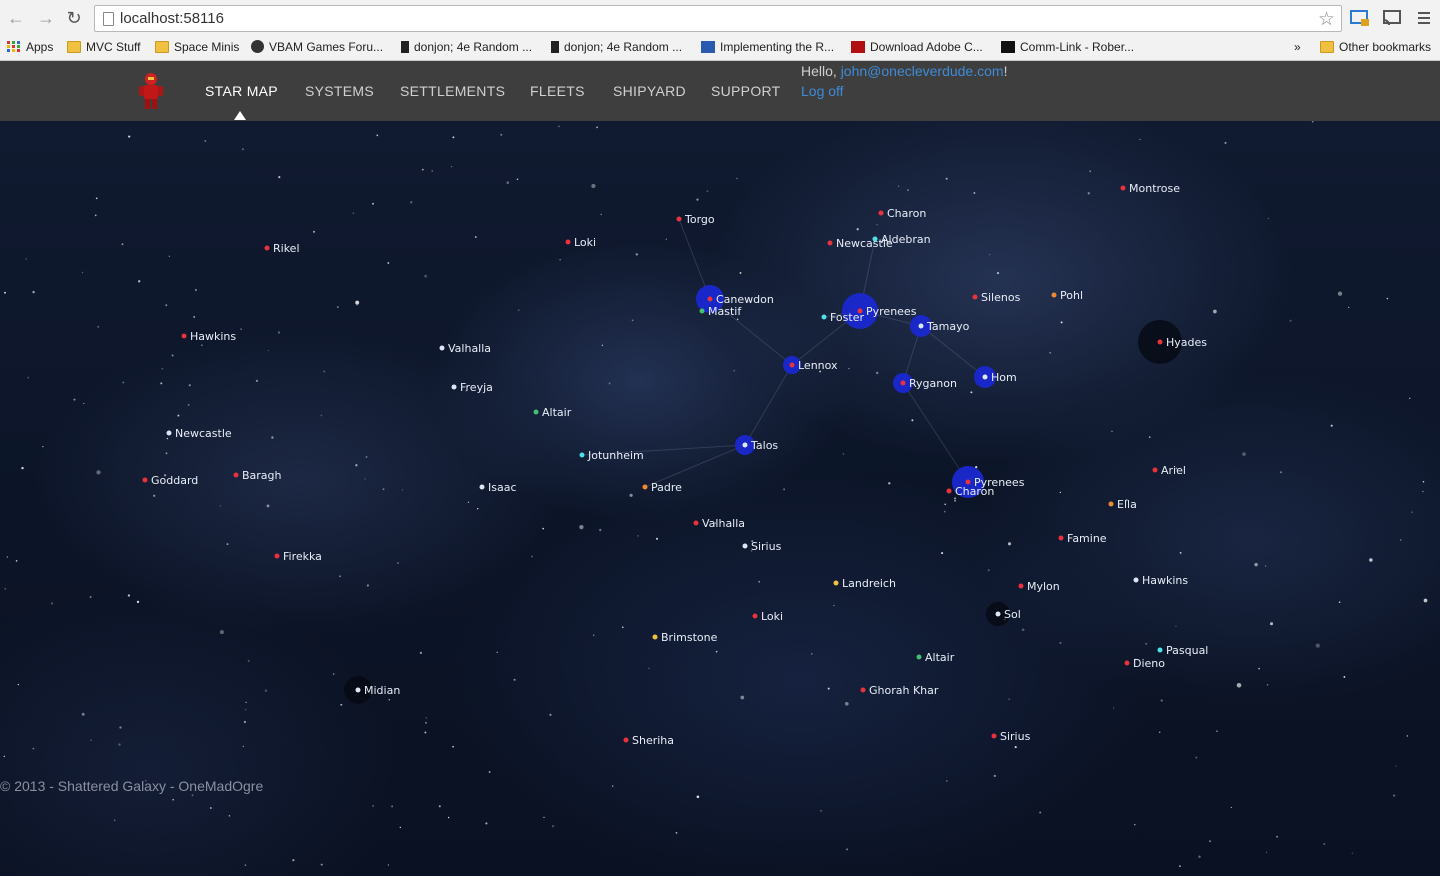 Image resolution: width=1440 pixels, height=876 pixels. What do you see at coordinates (864, 583) in the screenshot?
I see `star-system: Landreich` at bounding box center [864, 583].